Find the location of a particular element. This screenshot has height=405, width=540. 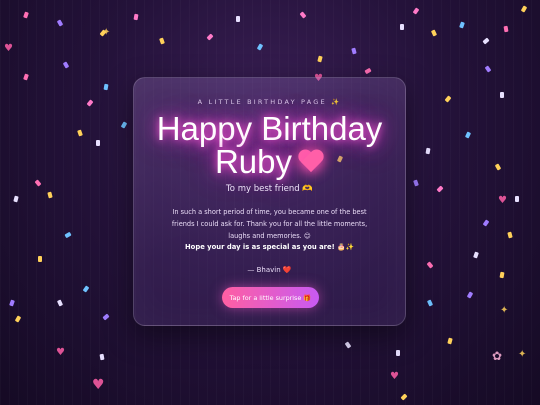

card-kicker: A LITTLE BIRTHDAY PAGE ✨ is located at coordinates (269, 102).